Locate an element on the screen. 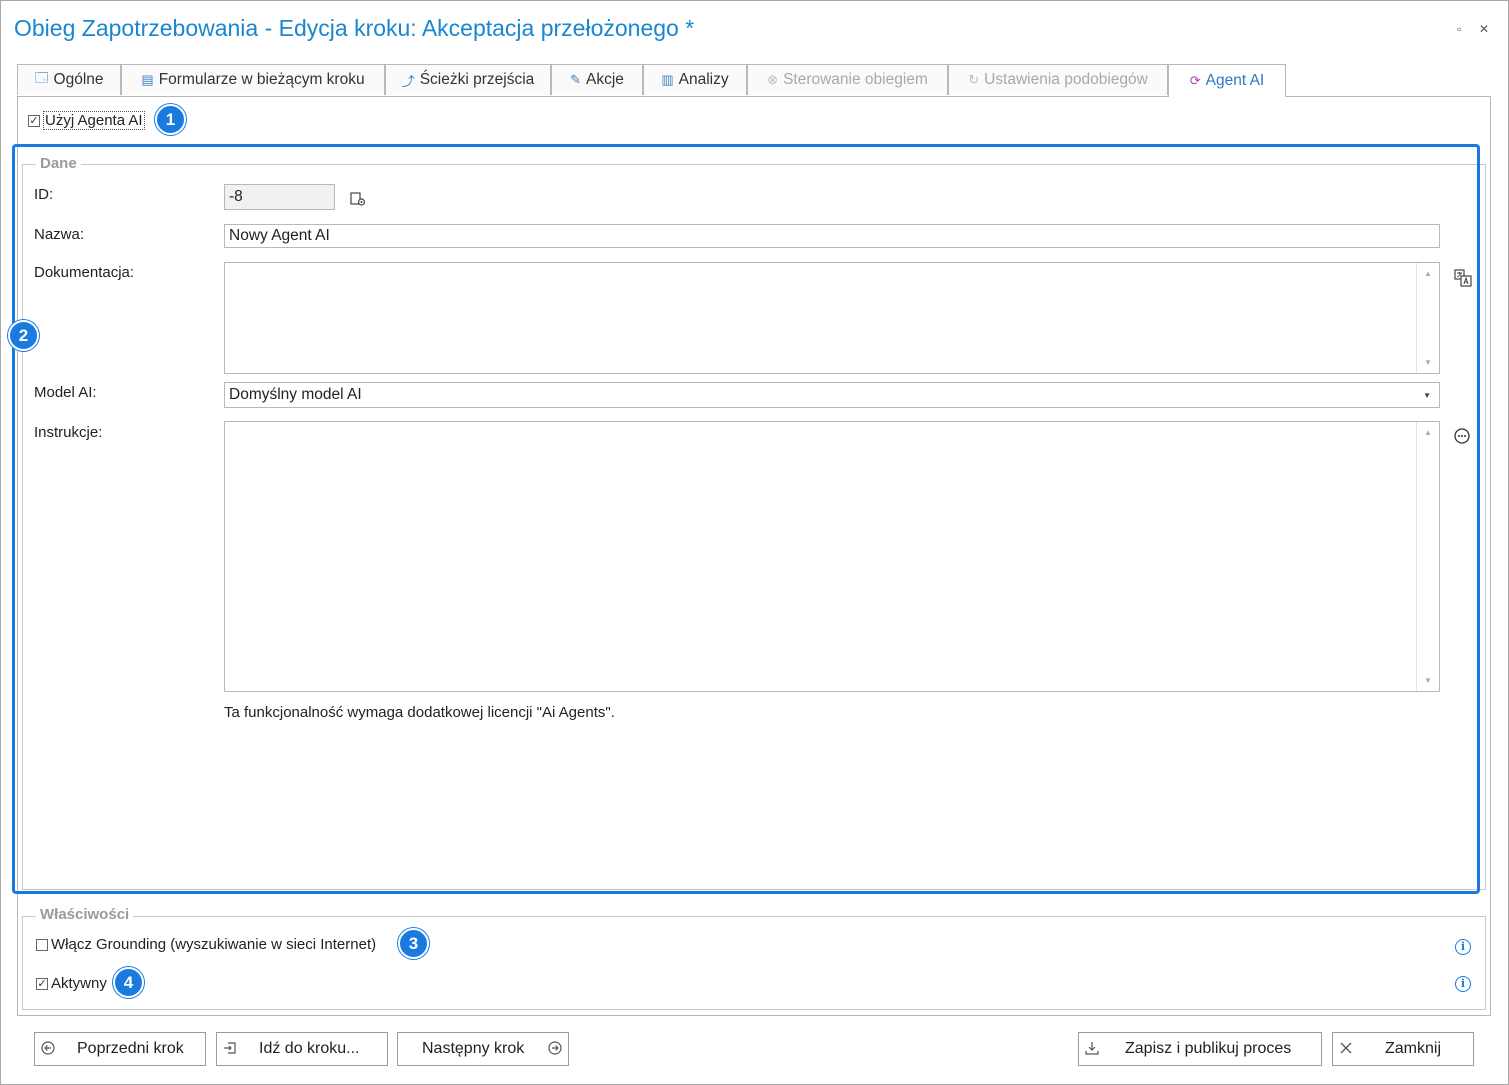 The width and height of the screenshot is (1509, 1085). close-window-button: ✕ is located at coordinates (1484, 29).